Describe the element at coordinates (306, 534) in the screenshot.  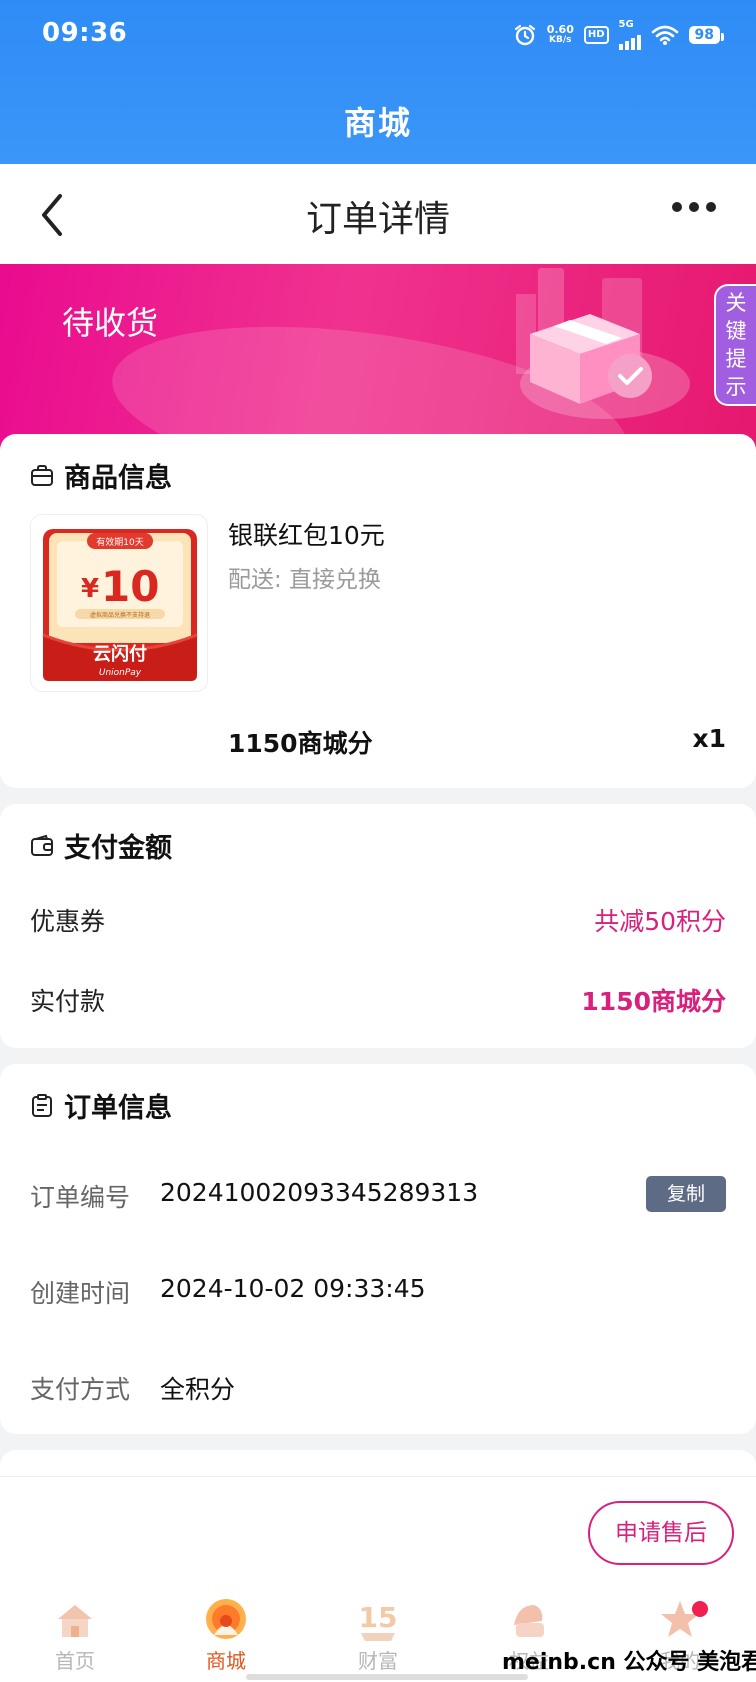
I see `product-name: 银联红包10元` at that location.